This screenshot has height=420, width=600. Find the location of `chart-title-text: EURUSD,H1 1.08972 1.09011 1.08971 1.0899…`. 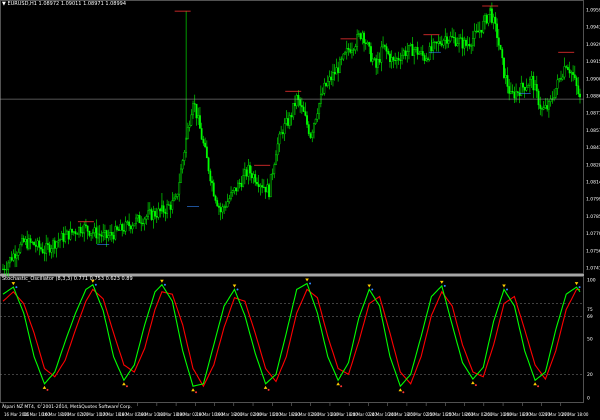

chart-title-text: EURUSD,H1 1.08972 1.09011 1.08971 1.0899… is located at coordinates (67, 4).